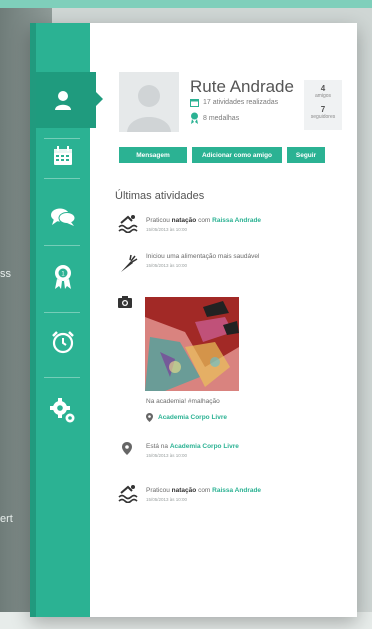 The height and width of the screenshot is (629, 372). Describe the element at coordinates (323, 88) in the screenshot. I see `friends-count: 4` at that location.